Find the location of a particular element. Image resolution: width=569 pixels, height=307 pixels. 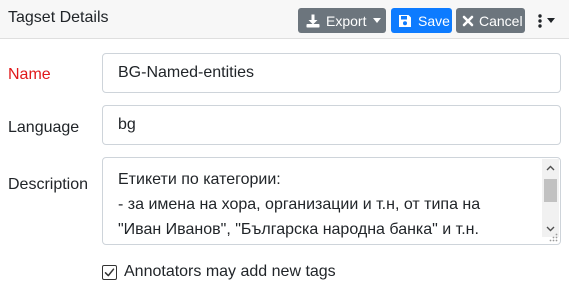

annotators-add-tags-option: Annotators may add new tags is located at coordinates (219, 272).